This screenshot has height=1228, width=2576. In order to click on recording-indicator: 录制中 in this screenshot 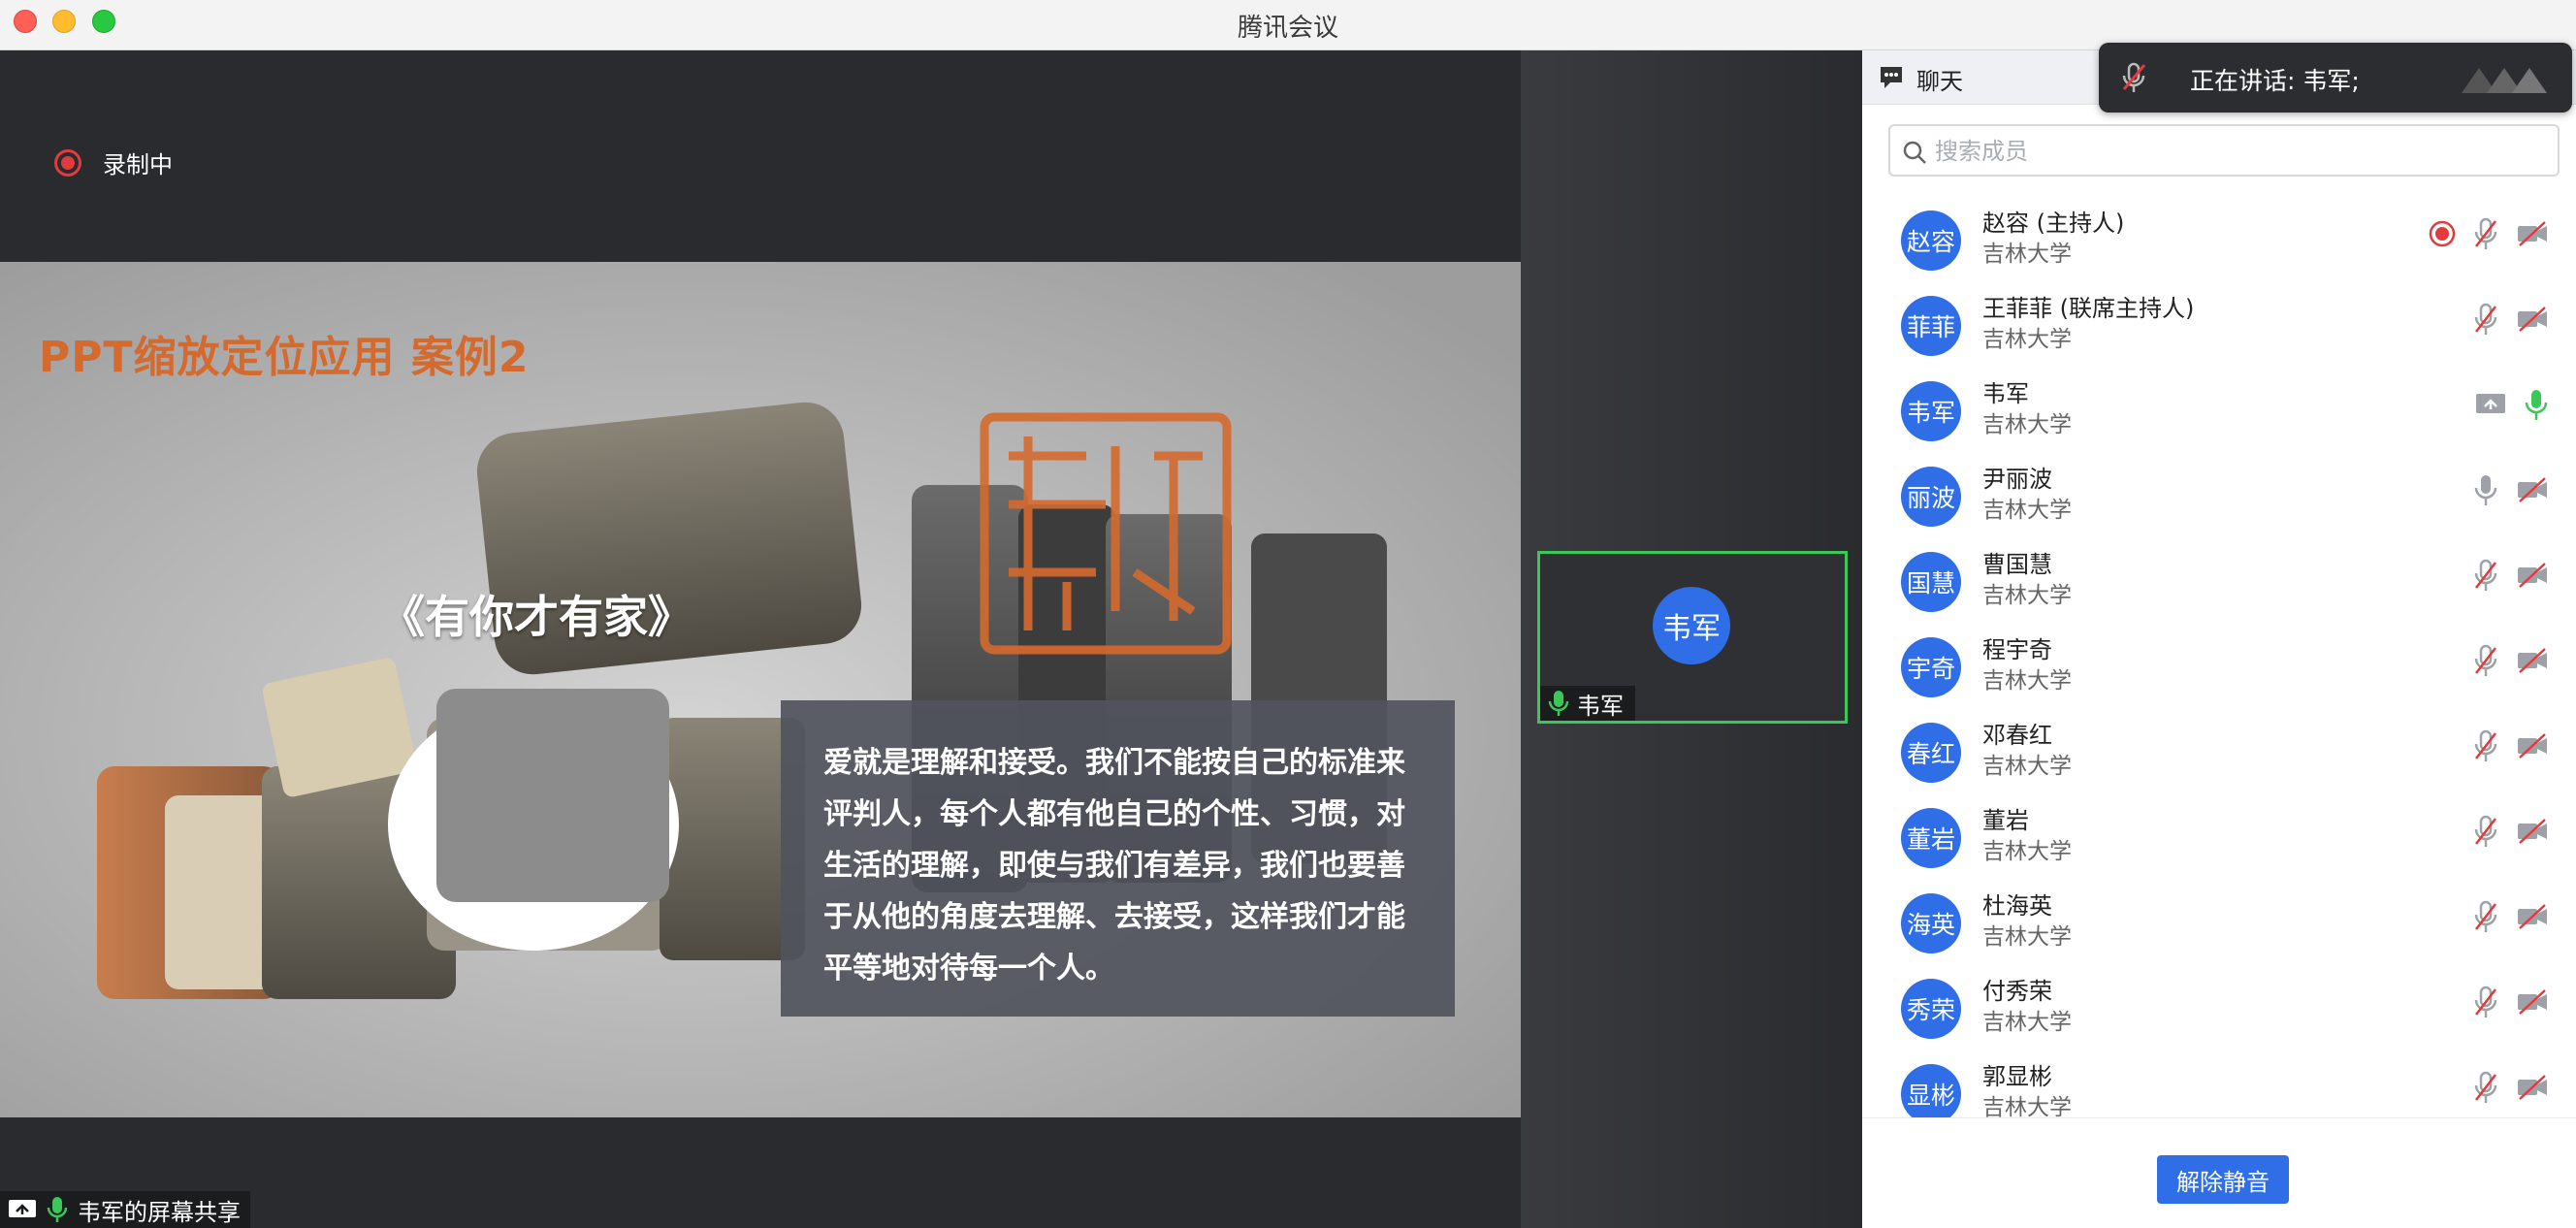, I will do `click(113, 162)`.